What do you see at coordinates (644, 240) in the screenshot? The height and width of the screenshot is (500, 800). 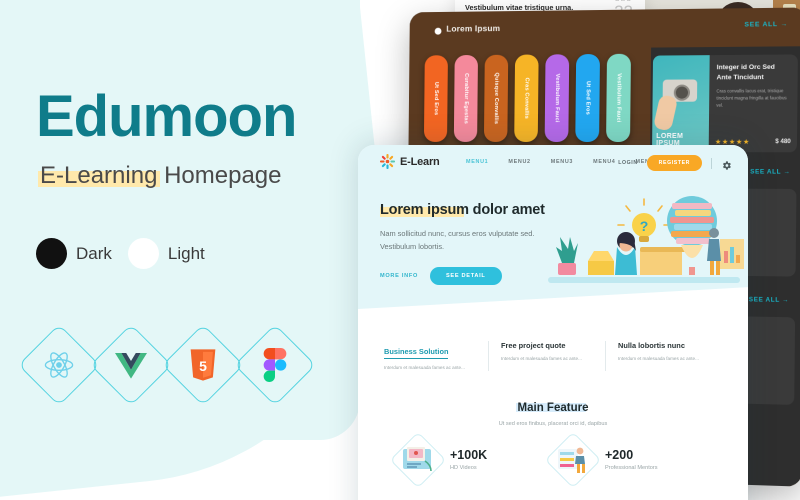 I see `hero-illustration: ?` at bounding box center [644, 240].